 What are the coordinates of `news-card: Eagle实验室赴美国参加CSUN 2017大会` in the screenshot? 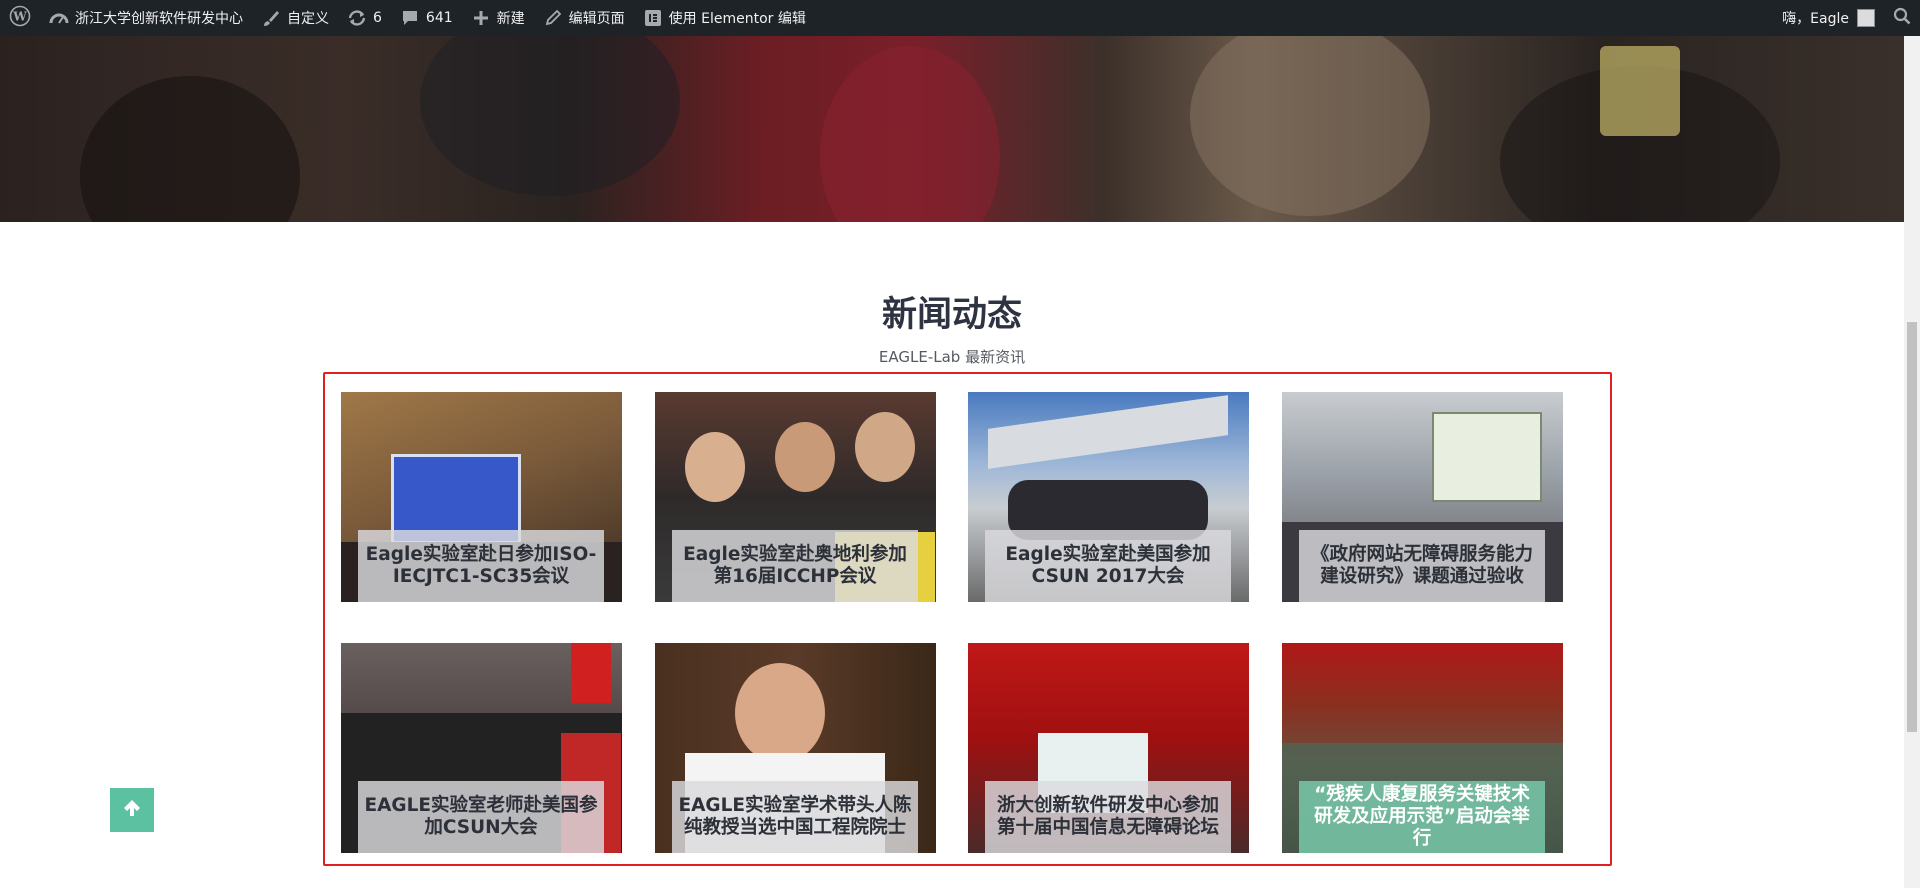 It's located at (1108, 497).